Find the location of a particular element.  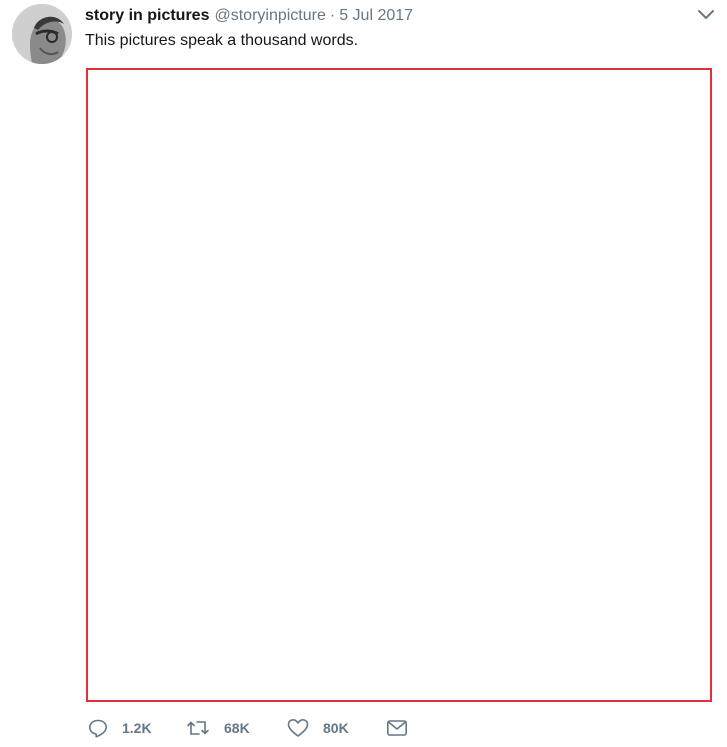

avatar is located at coordinates (42, 34).